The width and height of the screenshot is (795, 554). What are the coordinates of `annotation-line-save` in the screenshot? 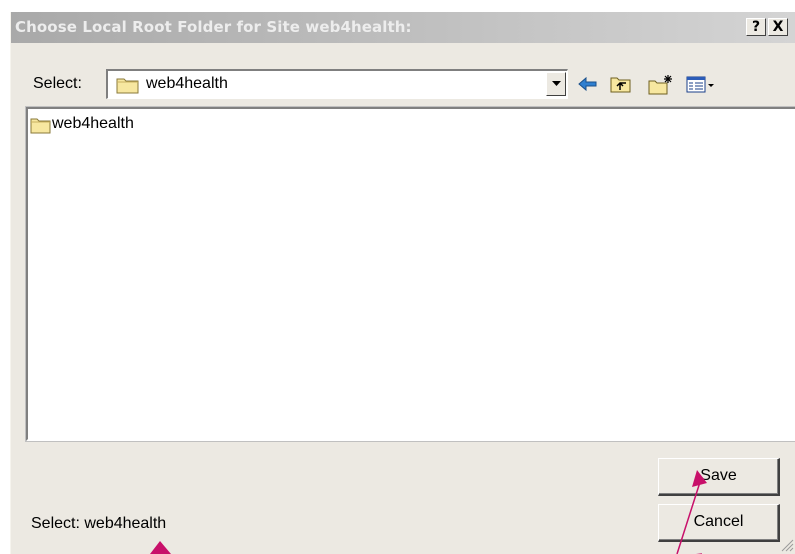 It's located at (689, 516).